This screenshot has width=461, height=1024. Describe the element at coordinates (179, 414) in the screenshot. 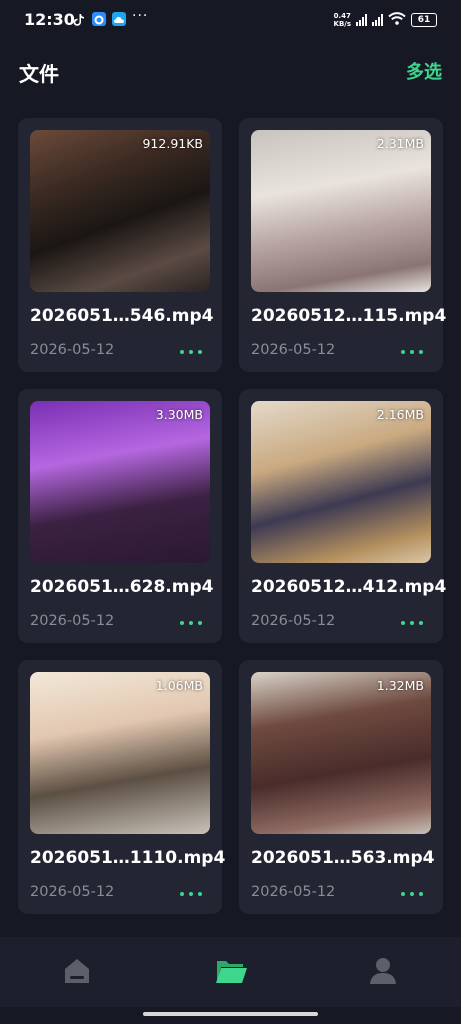

I see `file-size: 3.30MB` at that location.